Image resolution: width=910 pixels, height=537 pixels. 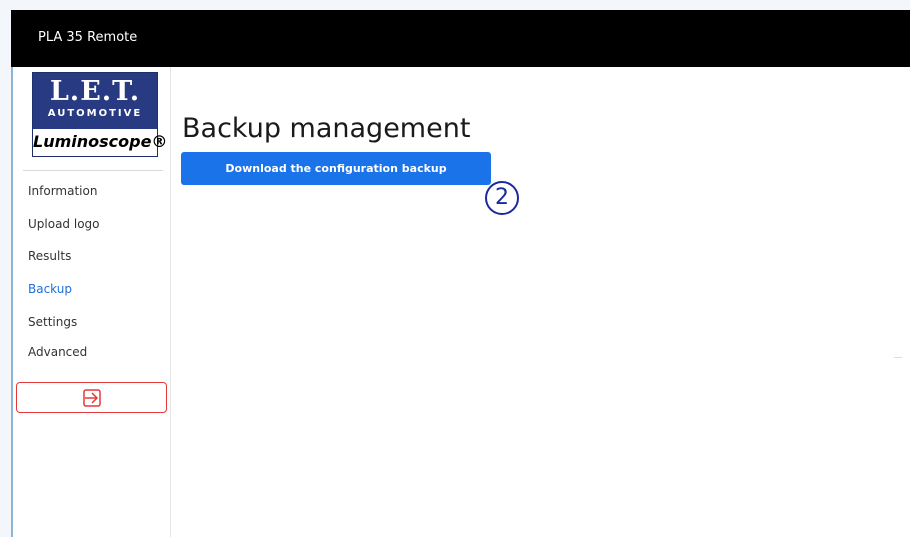 What do you see at coordinates (62, 191) in the screenshot?
I see `sidebar-item-information: Information` at bounding box center [62, 191].